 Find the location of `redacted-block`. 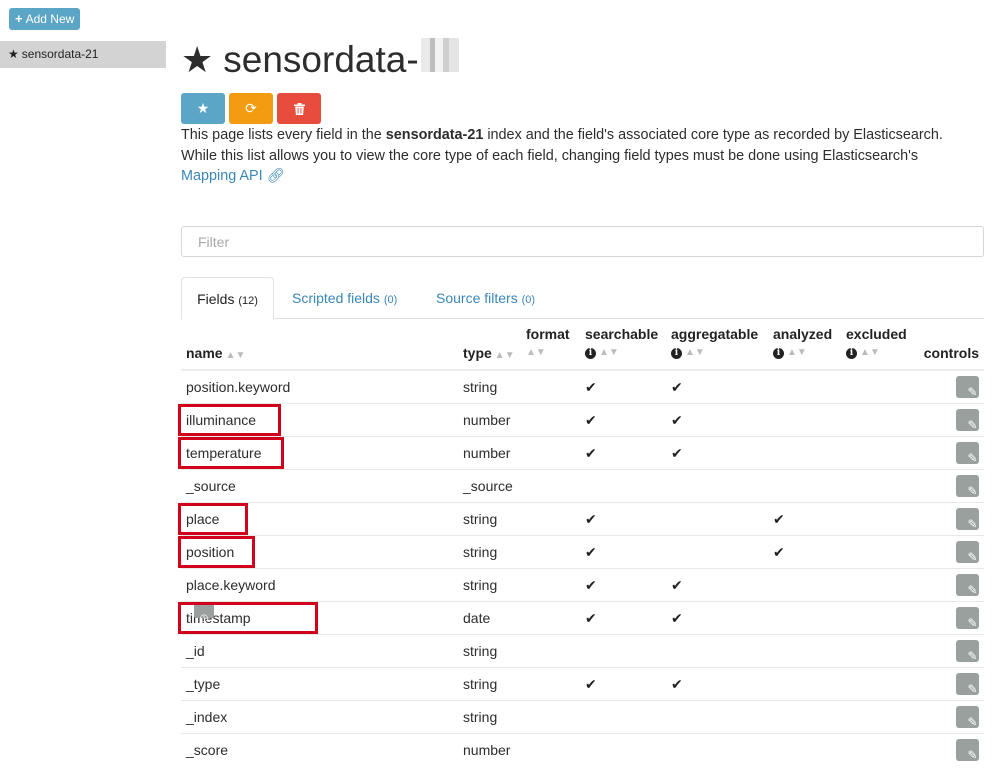

redacted-block is located at coordinates (439, 55).